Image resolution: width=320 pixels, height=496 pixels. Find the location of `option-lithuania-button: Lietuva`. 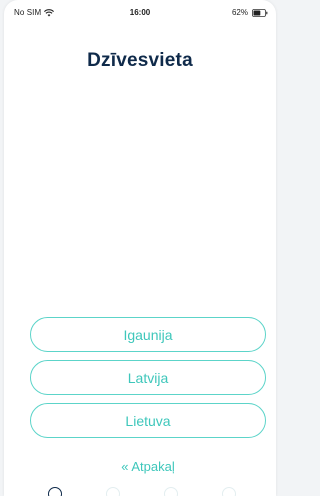

option-lithuania-button: Lietuva is located at coordinates (148, 420).